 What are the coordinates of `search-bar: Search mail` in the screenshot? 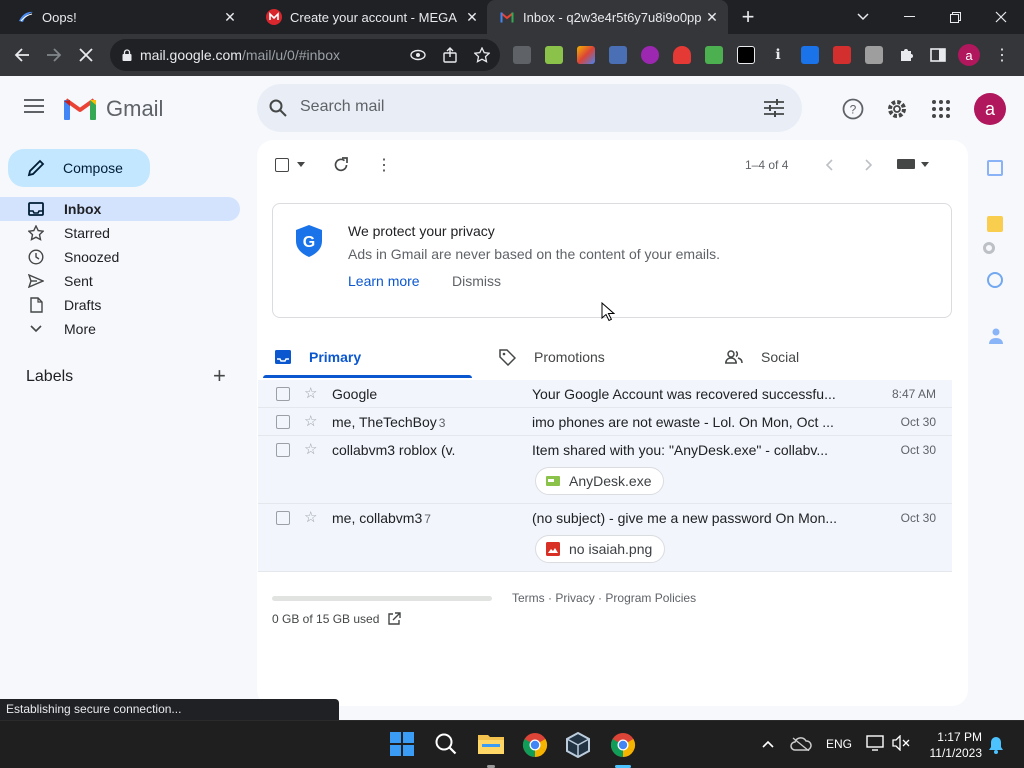 It's located at (529, 108).